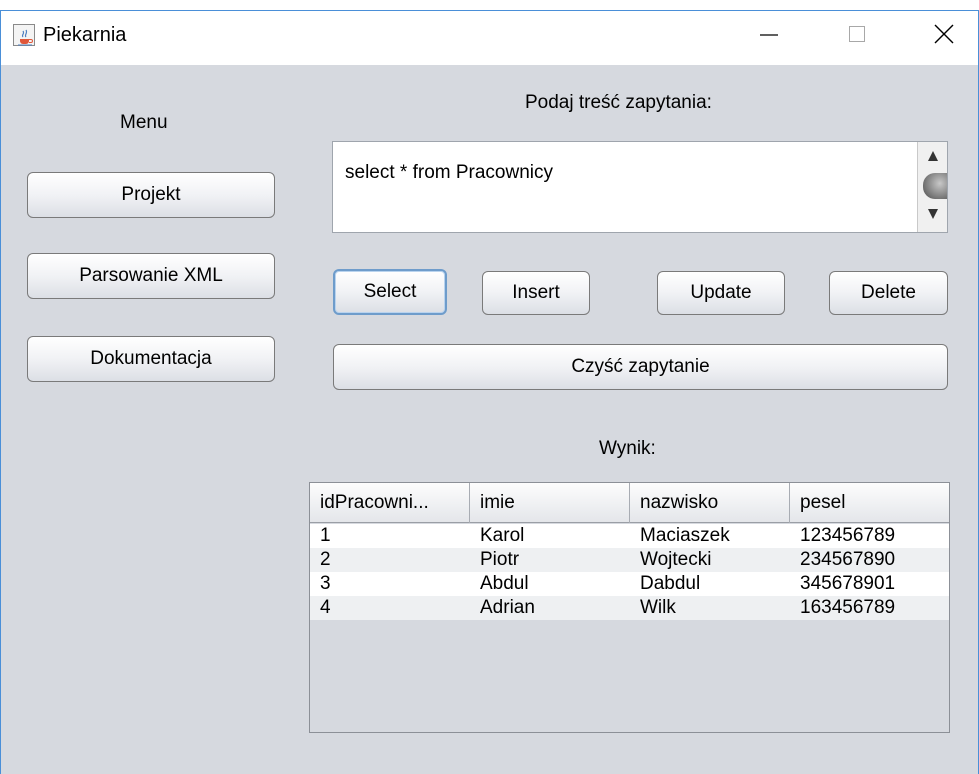 This screenshot has height=774, width=979. What do you see at coordinates (640, 187) in the screenshot?
I see `query-textarea: select * from Pracownicy` at bounding box center [640, 187].